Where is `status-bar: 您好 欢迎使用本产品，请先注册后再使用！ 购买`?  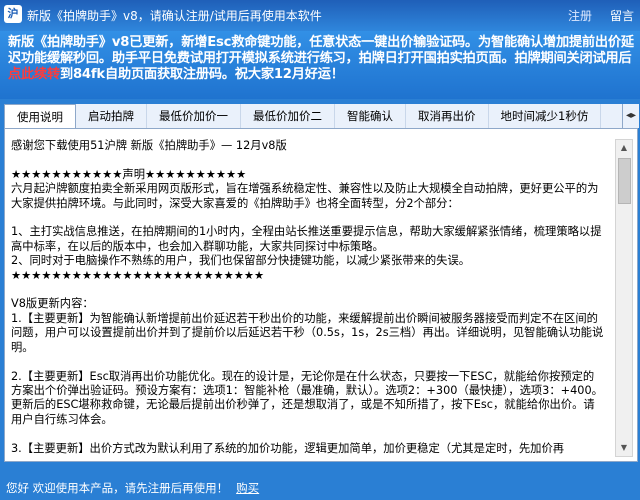
status-bar: 您好 欢迎使用本产品，请先注册后再使用！ 购买 is located at coordinates (132, 488).